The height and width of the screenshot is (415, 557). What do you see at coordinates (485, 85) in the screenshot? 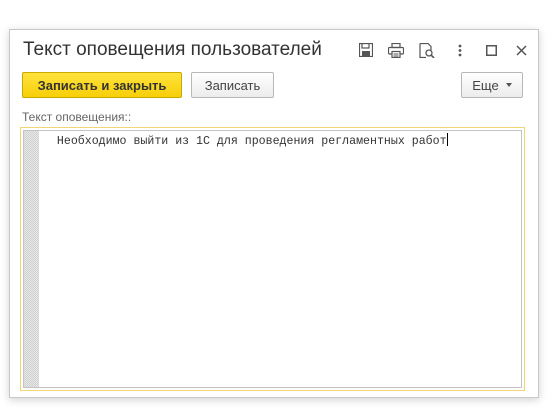
I see `more-menu-label: Еще` at bounding box center [485, 85].